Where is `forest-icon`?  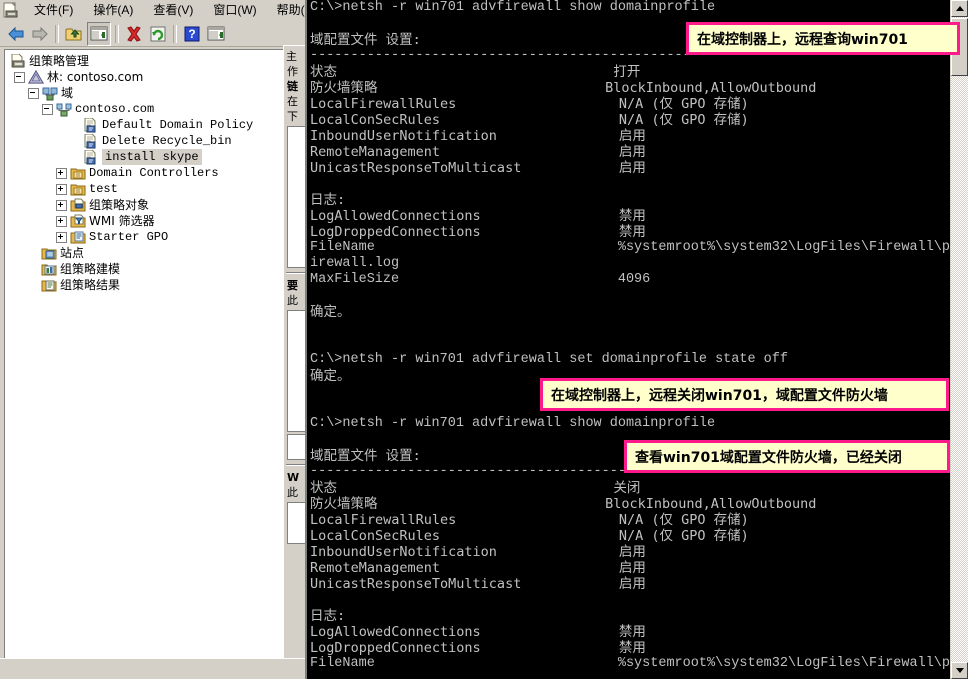
forest-icon is located at coordinates (36, 77).